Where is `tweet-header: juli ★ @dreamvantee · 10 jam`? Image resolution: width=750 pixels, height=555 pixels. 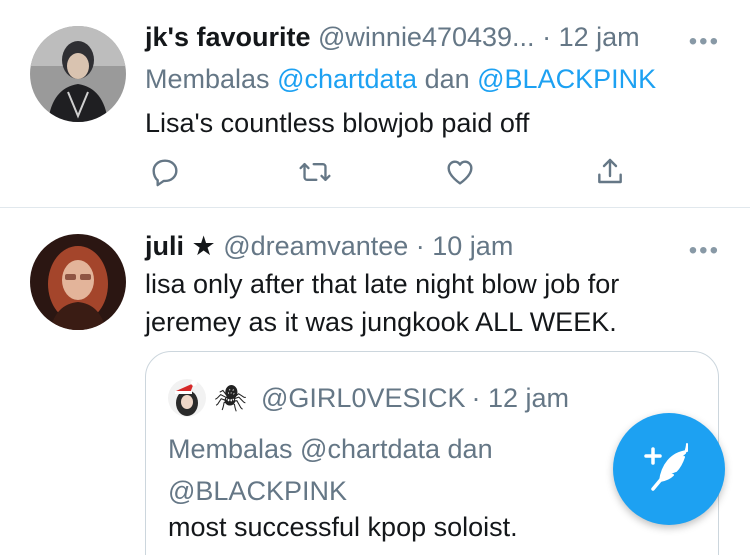 tweet-header: juli ★ @dreamvantee · 10 jam is located at coordinates (329, 246).